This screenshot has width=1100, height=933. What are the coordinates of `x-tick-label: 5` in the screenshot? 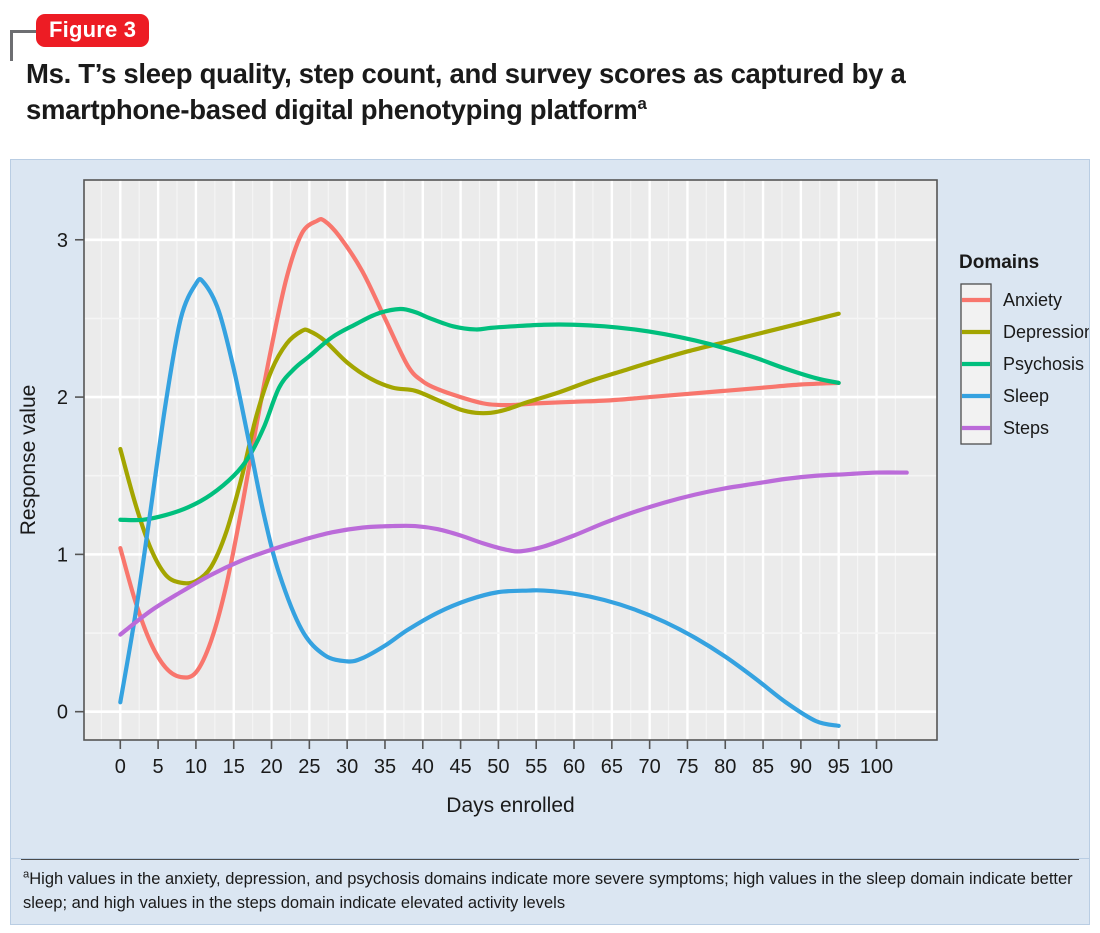 It's located at (158, 767).